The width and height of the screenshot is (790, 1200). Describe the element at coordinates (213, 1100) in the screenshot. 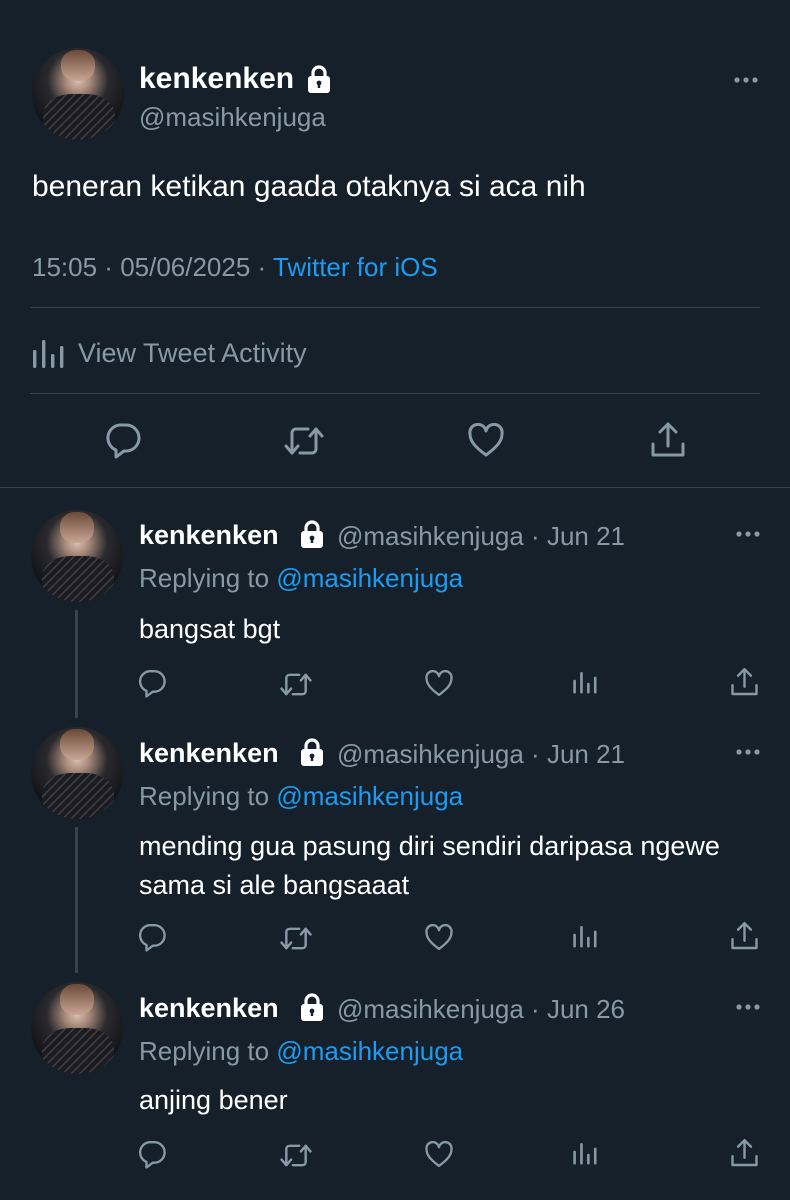

I see `tweet-text: anjing bener` at that location.